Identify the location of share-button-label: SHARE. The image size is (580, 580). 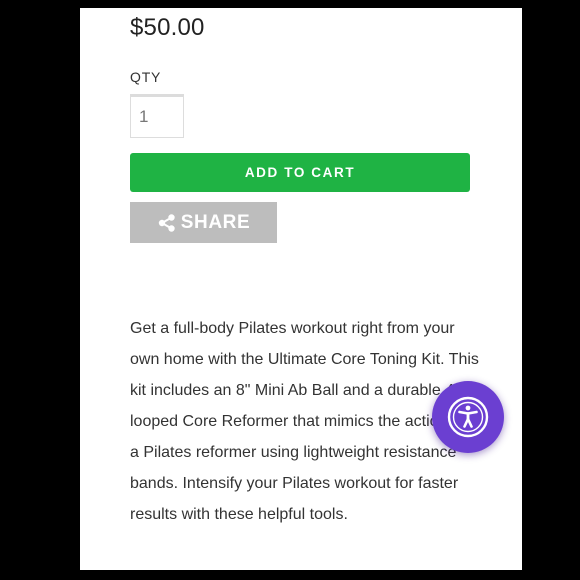
(215, 222).